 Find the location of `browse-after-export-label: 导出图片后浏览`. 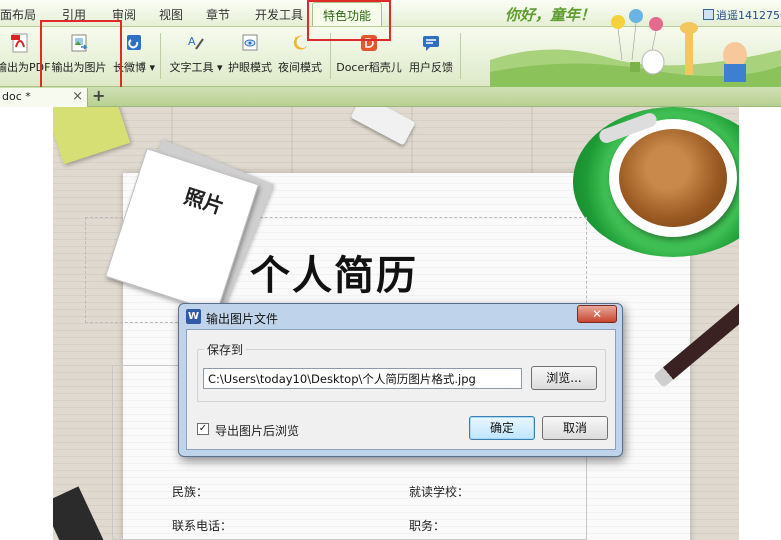

browse-after-export-label: 导出图片后浏览 is located at coordinates (257, 430).